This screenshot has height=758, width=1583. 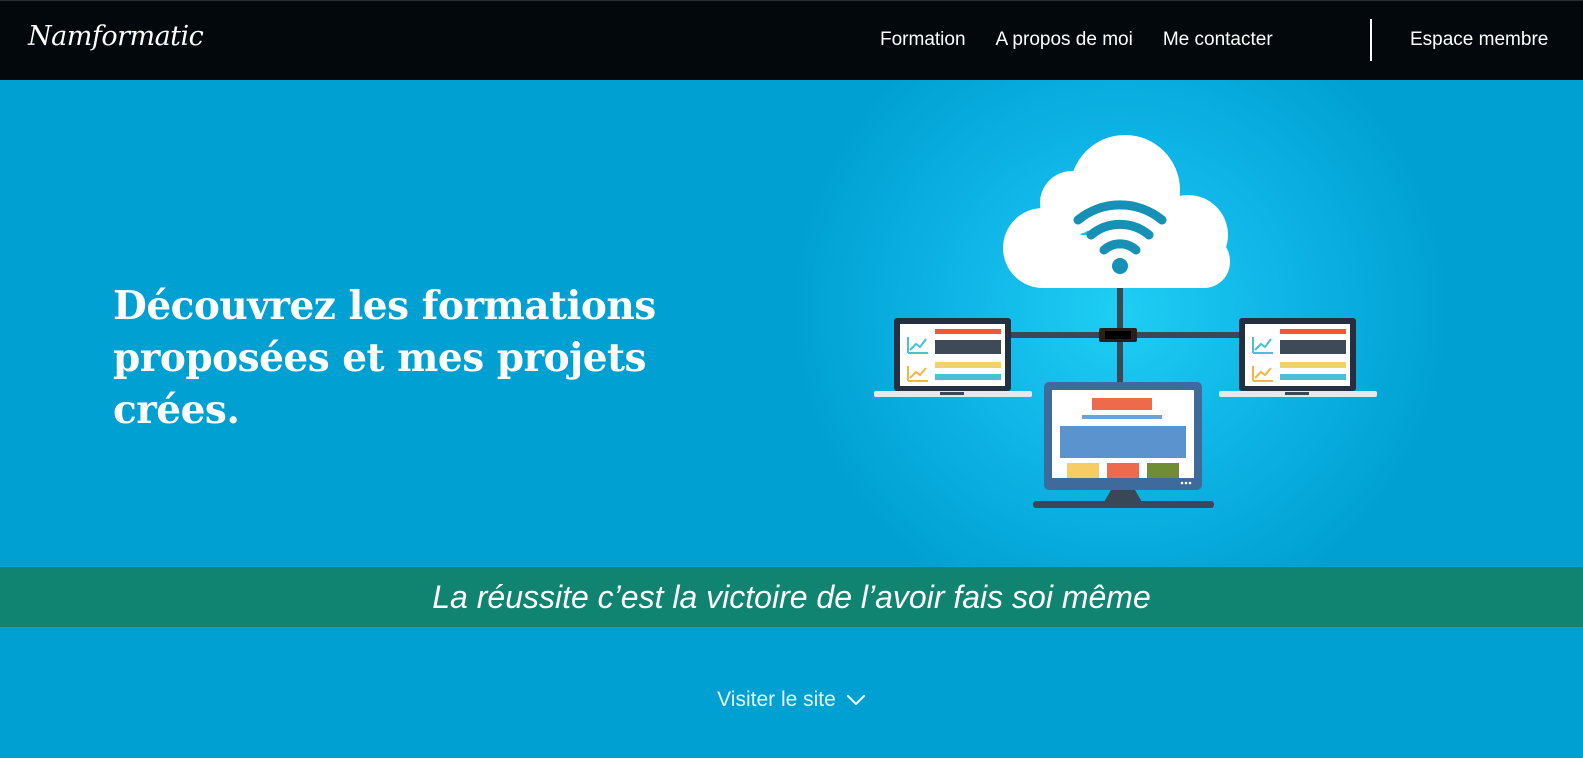 I want to click on nav-link-formation: Formation, so click(x=923, y=40).